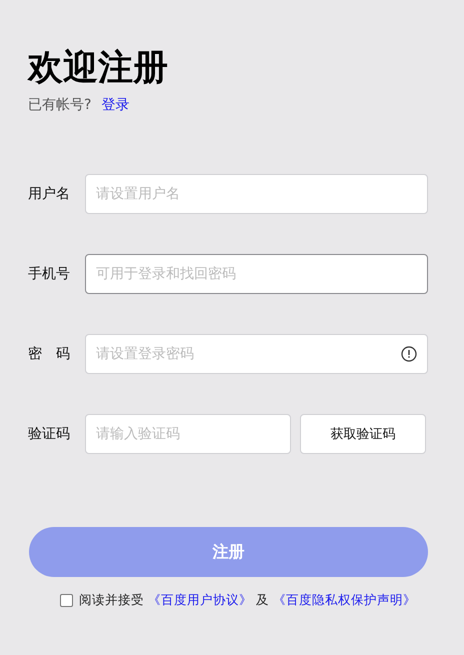  Describe the element at coordinates (49, 274) in the screenshot. I see `field-label: 手机号` at that location.